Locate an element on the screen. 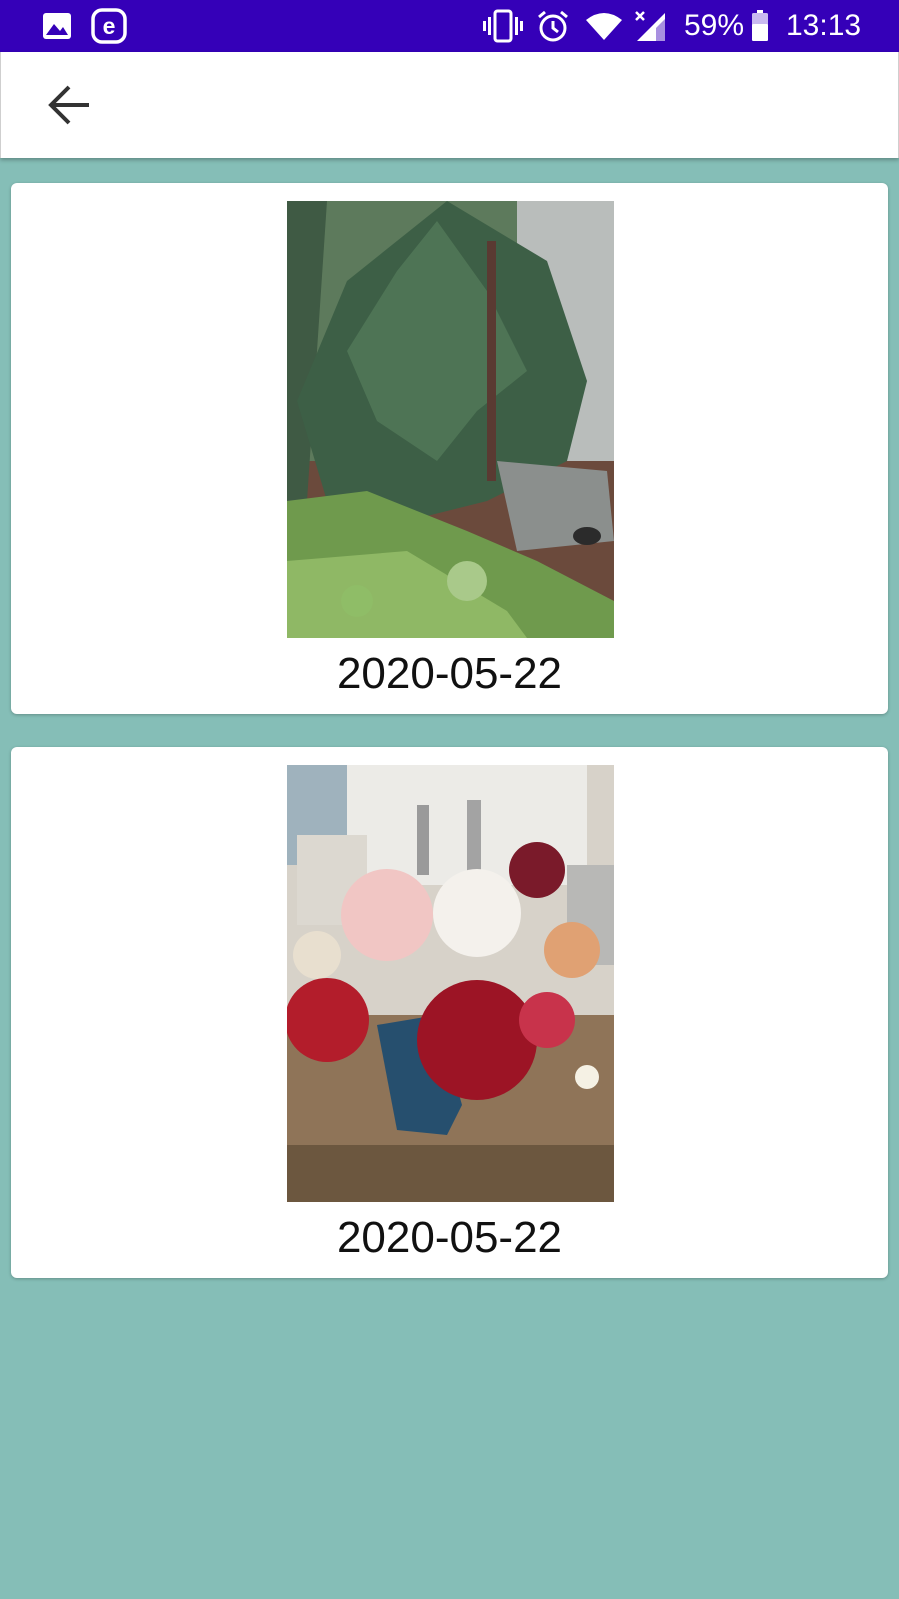 The image size is (899, 1599). alarm-icon is located at coordinates (553, 26).